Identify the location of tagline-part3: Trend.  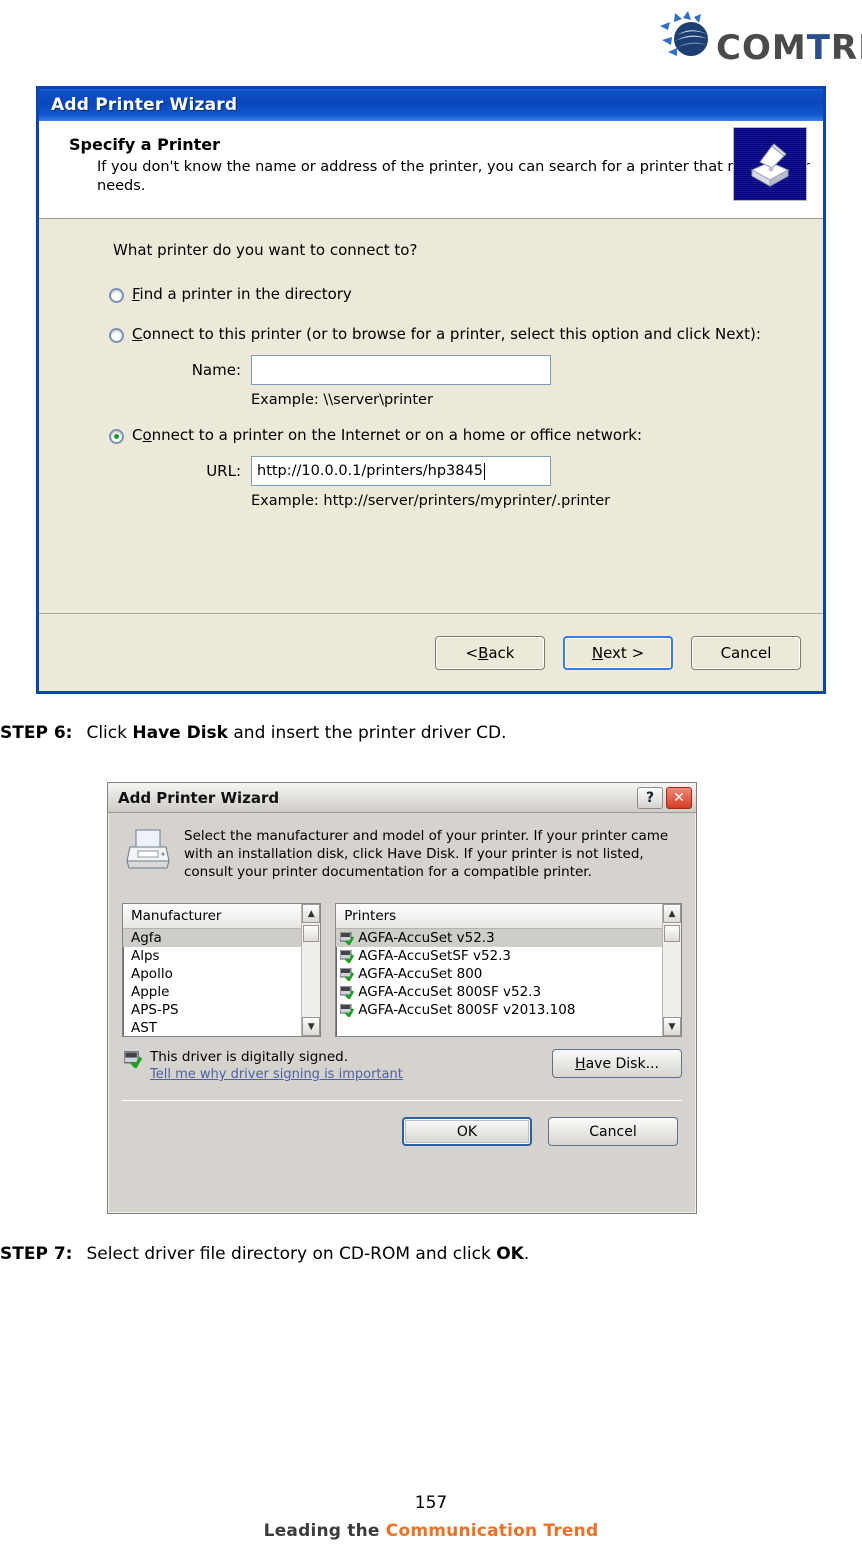
(571, 1531).